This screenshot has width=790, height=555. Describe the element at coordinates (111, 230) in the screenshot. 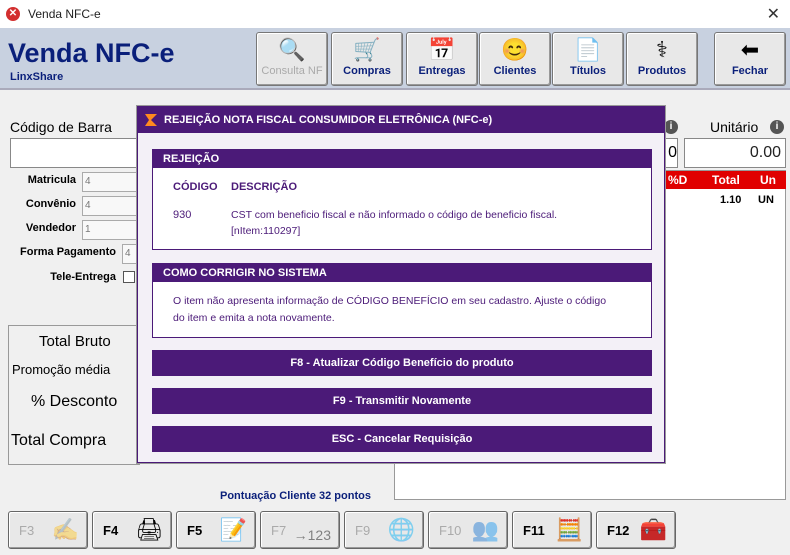

I see `vendedor-field: 1` at that location.